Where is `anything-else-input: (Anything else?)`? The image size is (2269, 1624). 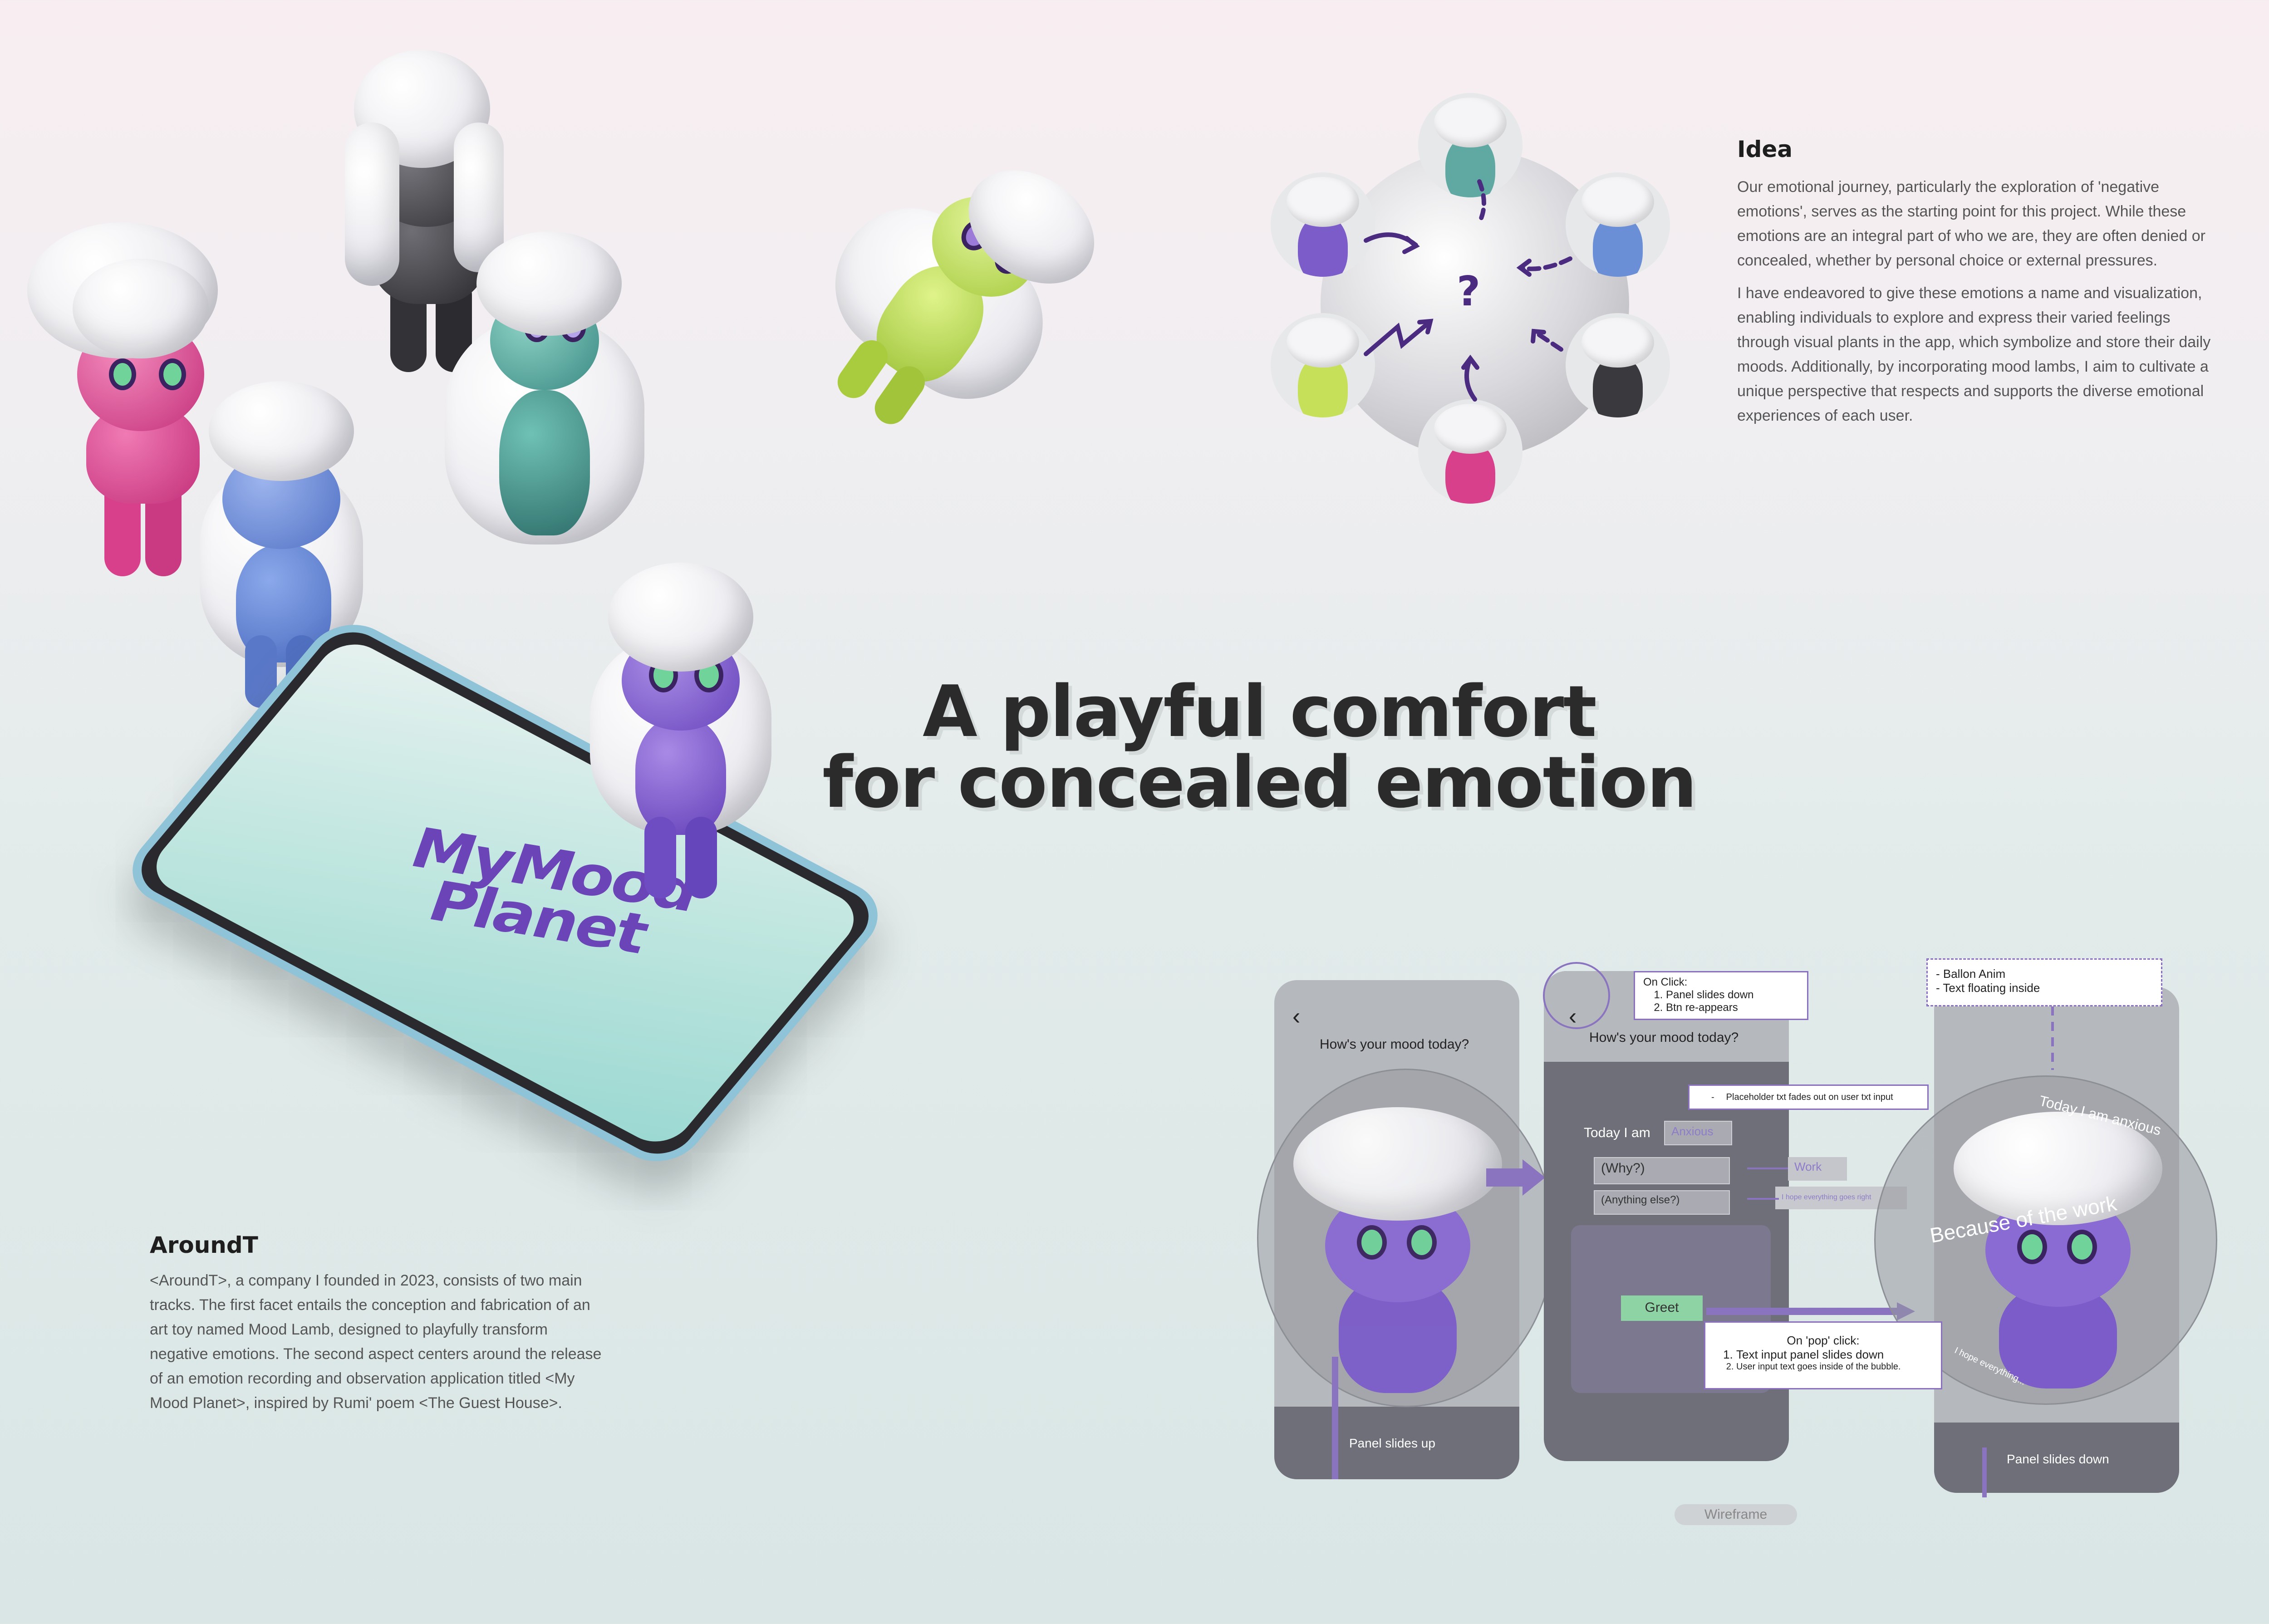
anything-else-input: (Anything else?) is located at coordinates (1662, 1202).